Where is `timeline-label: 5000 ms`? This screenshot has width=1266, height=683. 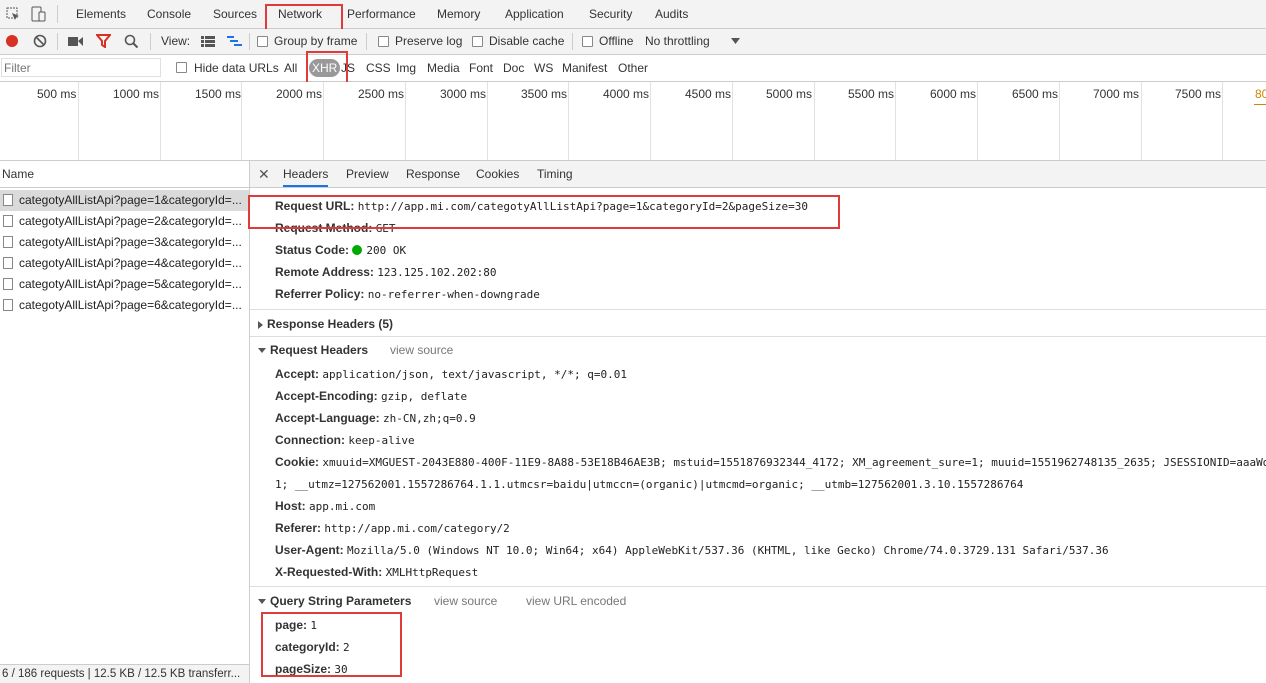 timeline-label: 5000 ms is located at coordinates (789, 94).